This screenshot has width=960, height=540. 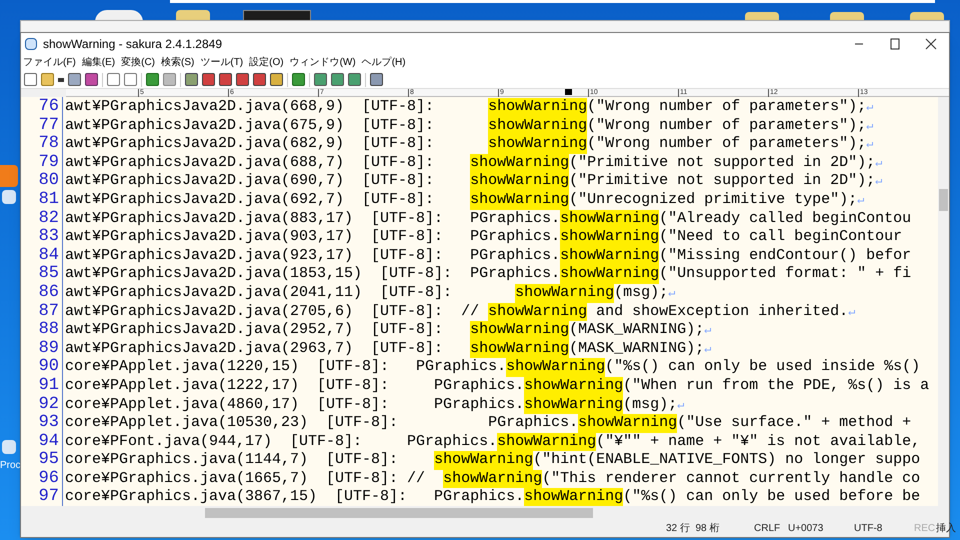 What do you see at coordinates (250, 181) in the screenshot?
I see `code-text: awt¥PGraphicsJava2D.java(690,7) [UTF-8]:` at bounding box center [250, 181].